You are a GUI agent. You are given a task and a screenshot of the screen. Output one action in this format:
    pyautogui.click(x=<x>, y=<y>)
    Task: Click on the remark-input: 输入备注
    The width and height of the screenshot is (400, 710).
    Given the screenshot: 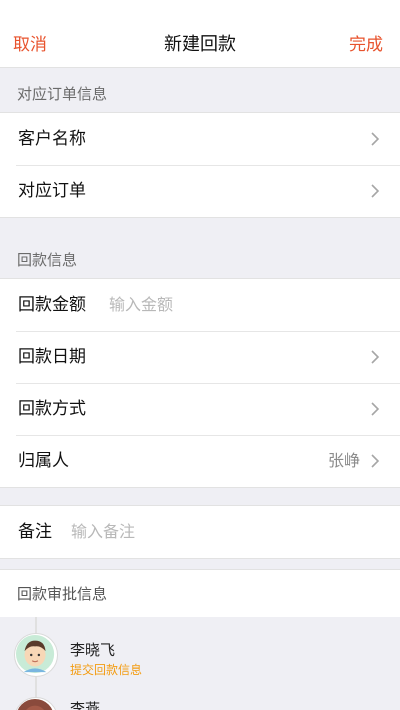 What is the action you would take?
    pyautogui.click(x=103, y=532)
    